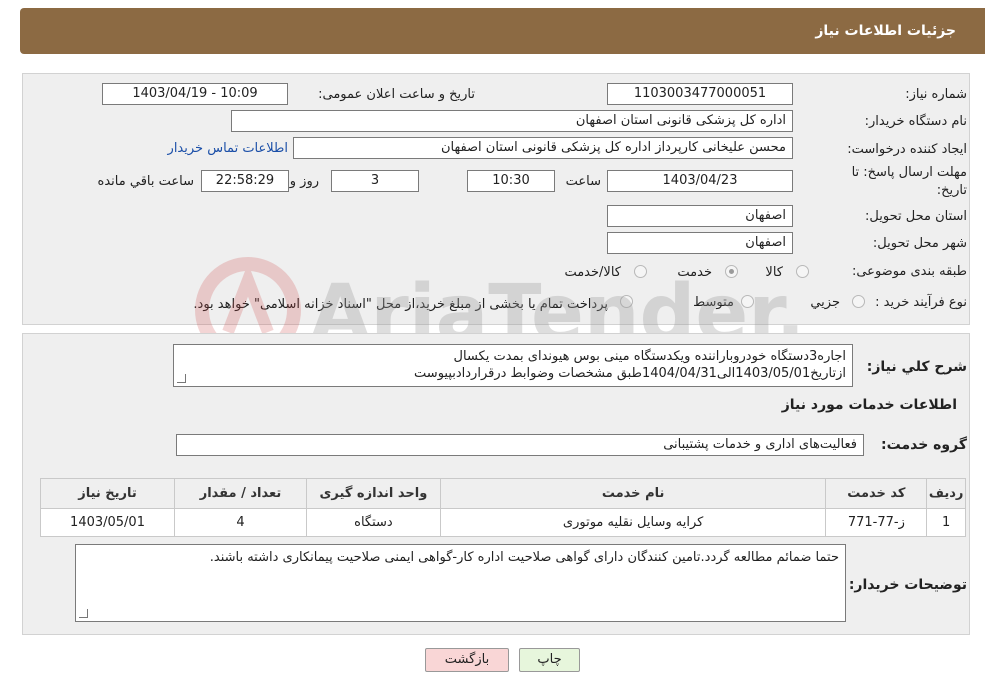 The height and width of the screenshot is (691, 985). I want to click on col-service-code: کد خدمت, so click(876, 493).